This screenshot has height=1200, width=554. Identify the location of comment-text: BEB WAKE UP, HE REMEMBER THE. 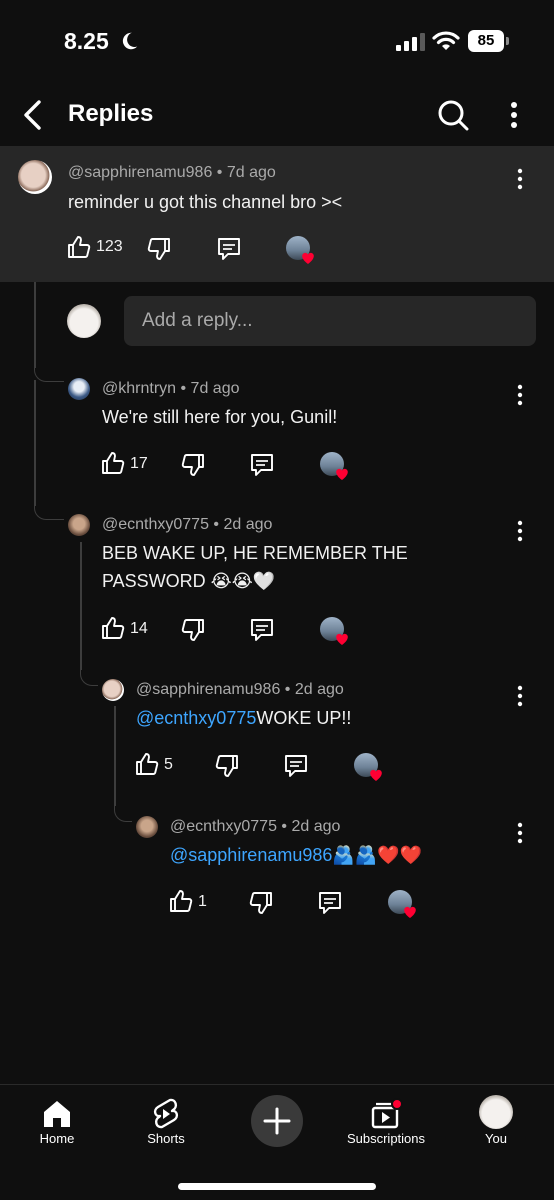
(255, 553).